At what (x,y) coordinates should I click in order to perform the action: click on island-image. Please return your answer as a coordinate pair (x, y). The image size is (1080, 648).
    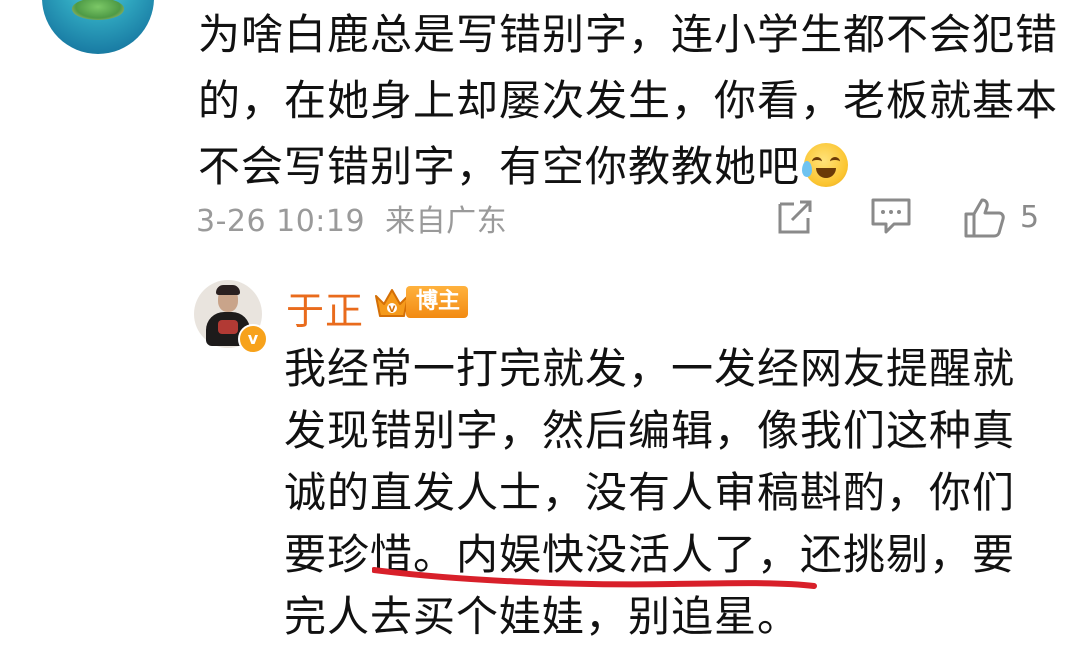
    Looking at the image, I should click on (98, 10).